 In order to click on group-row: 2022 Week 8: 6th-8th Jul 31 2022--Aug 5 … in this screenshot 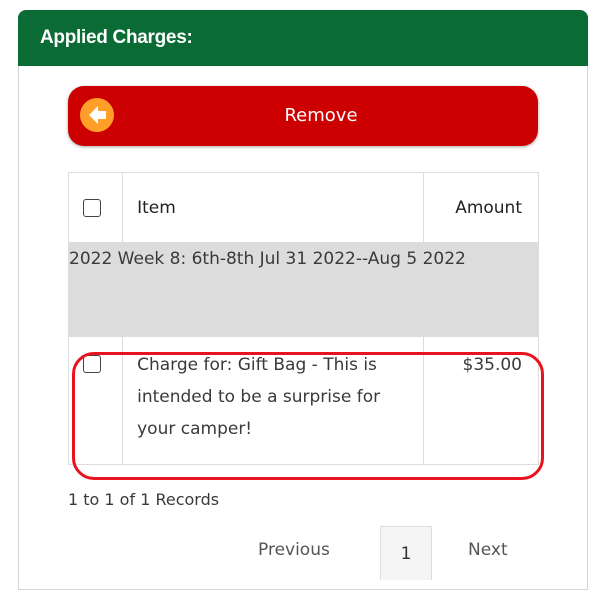, I will do `click(303, 289)`.